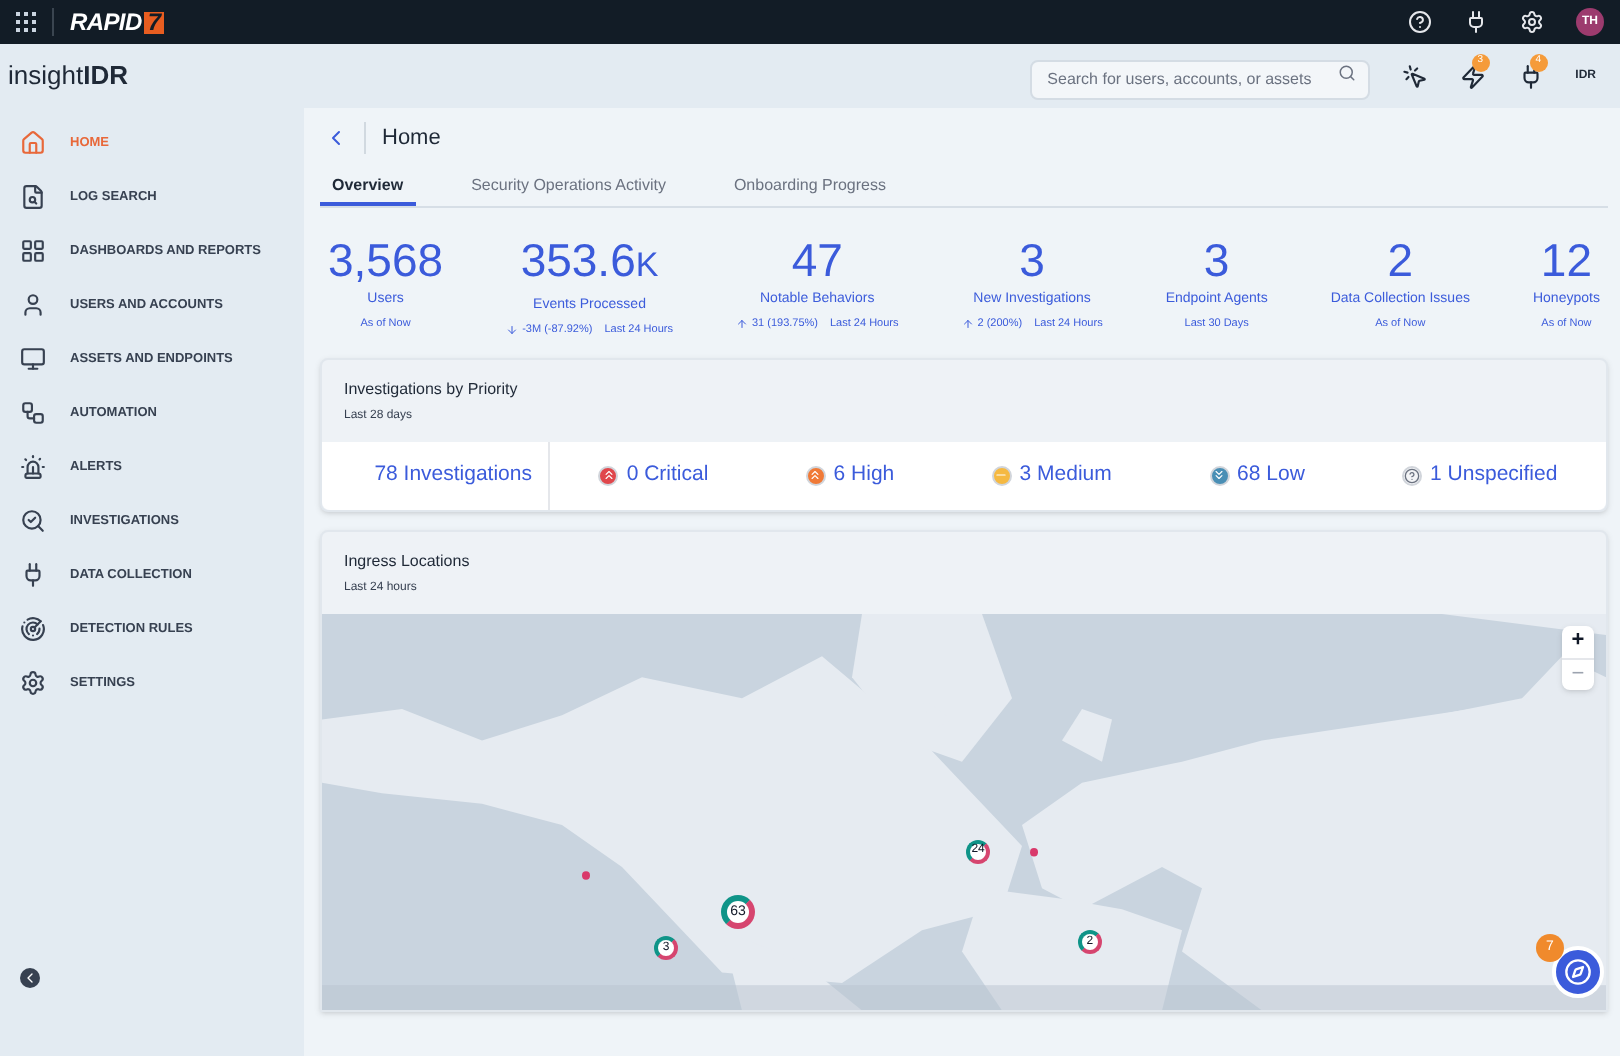 Image resolution: width=1620 pixels, height=1056 pixels. Describe the element at coordinates (33, 359) in the screenshot. I see `monitor-icon` at that location.